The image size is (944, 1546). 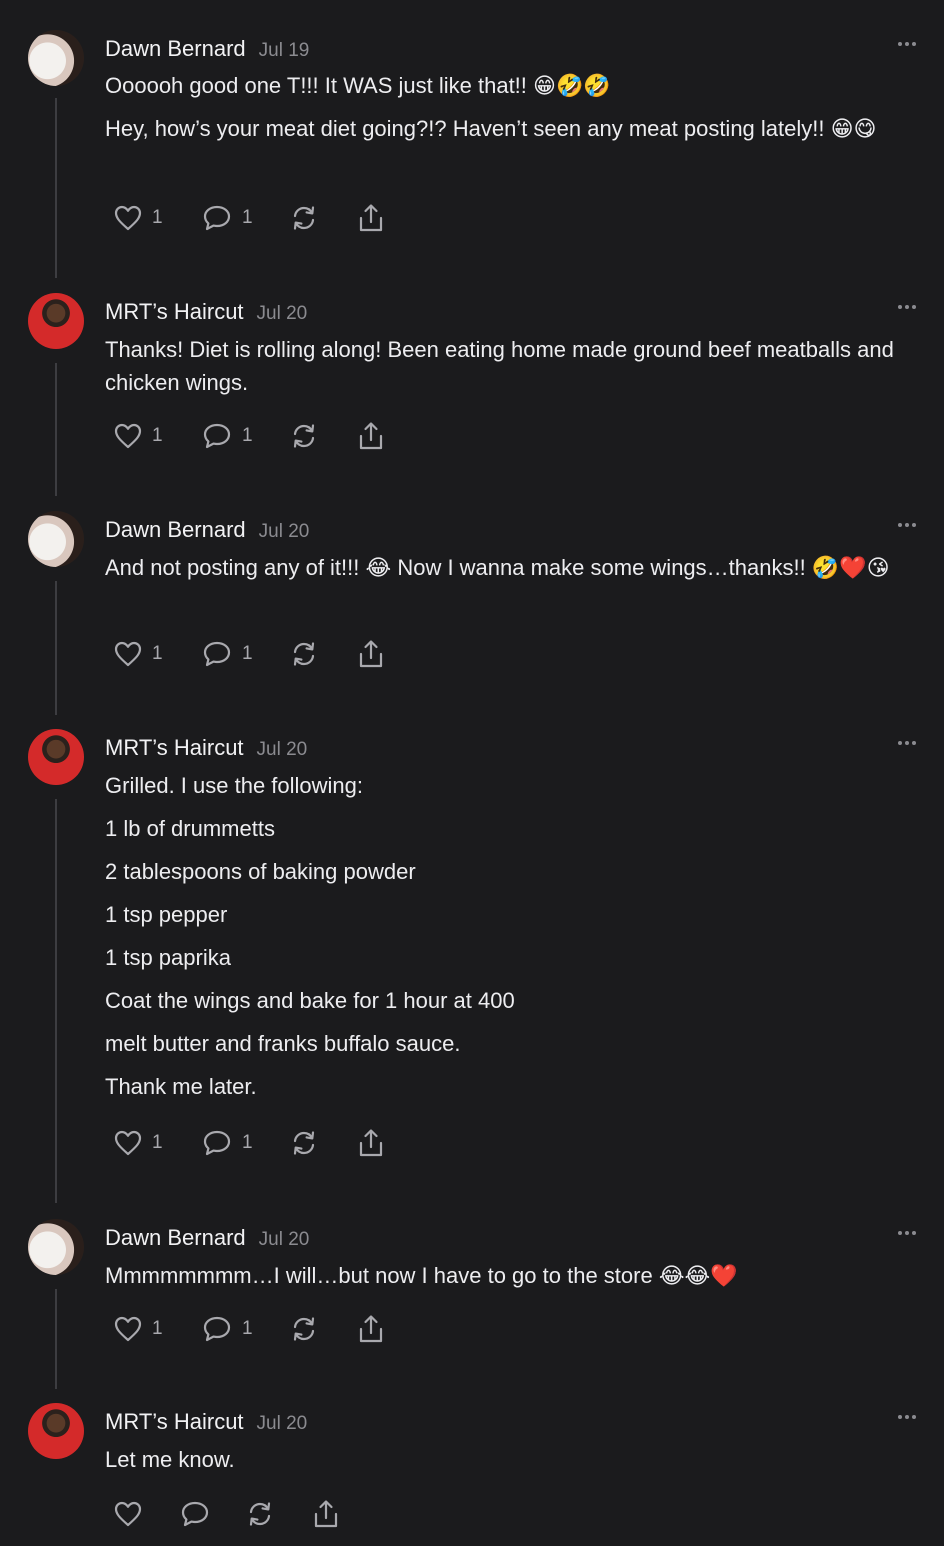 I want to click on comment-text: Grilled. I use the following:, so click(x=234, y=785).